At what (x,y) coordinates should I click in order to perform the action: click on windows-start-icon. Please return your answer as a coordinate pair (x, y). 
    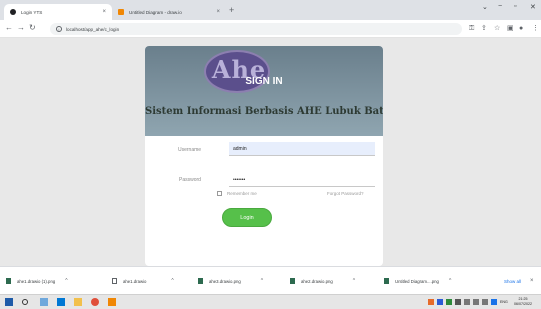
    Looking at the image, I should click on (9, 302).